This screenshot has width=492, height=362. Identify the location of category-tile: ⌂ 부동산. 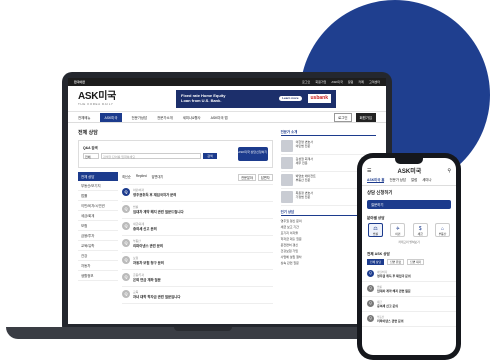
(442, 230).